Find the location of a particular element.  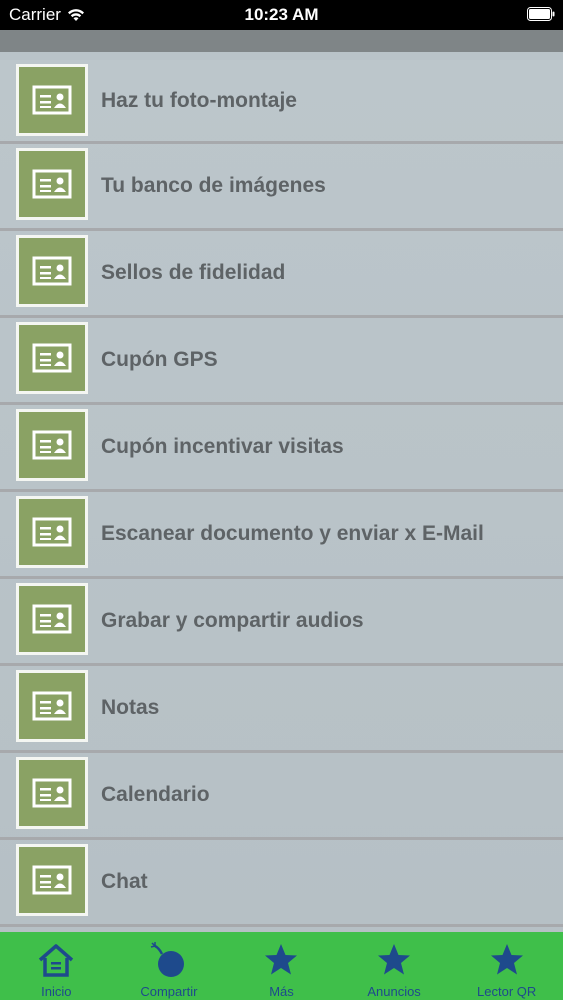

tab-label: Lector QR is located at coordinates (507, 991).